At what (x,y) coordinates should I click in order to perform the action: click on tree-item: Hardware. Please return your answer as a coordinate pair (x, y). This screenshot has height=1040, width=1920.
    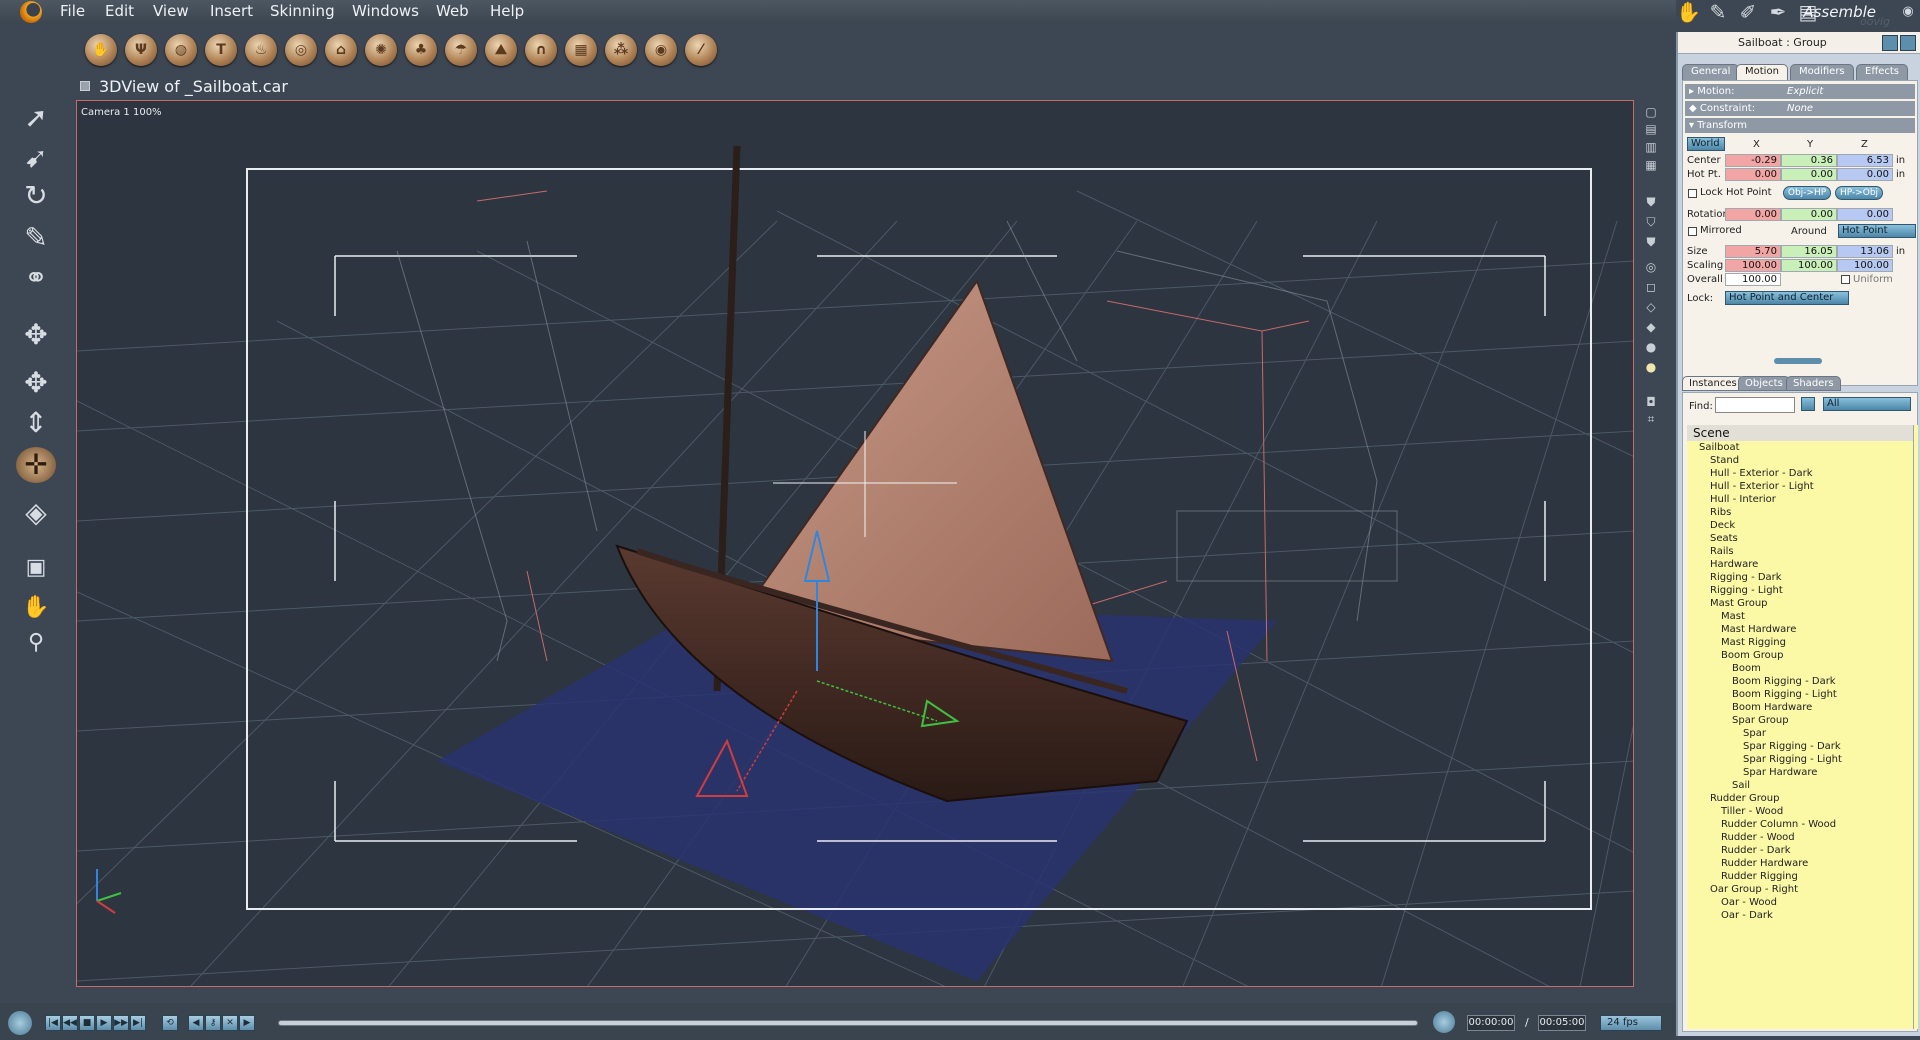
    Looking at the image, I should click on (1734, 564).